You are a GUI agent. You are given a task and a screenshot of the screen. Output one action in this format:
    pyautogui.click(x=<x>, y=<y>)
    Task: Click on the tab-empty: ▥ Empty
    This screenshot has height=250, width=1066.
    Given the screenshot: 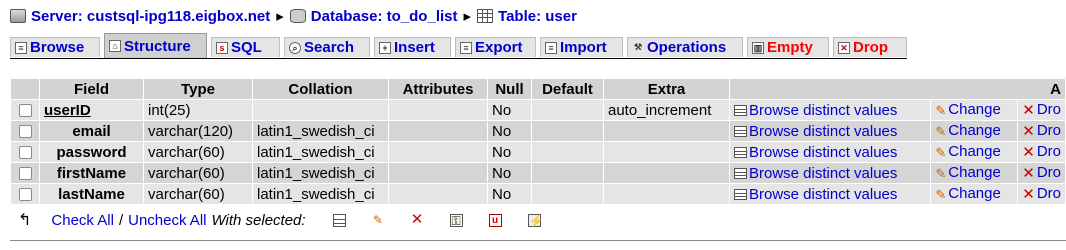 What is the action you would take?
    pyautogui.click(x=788, y=47)
    